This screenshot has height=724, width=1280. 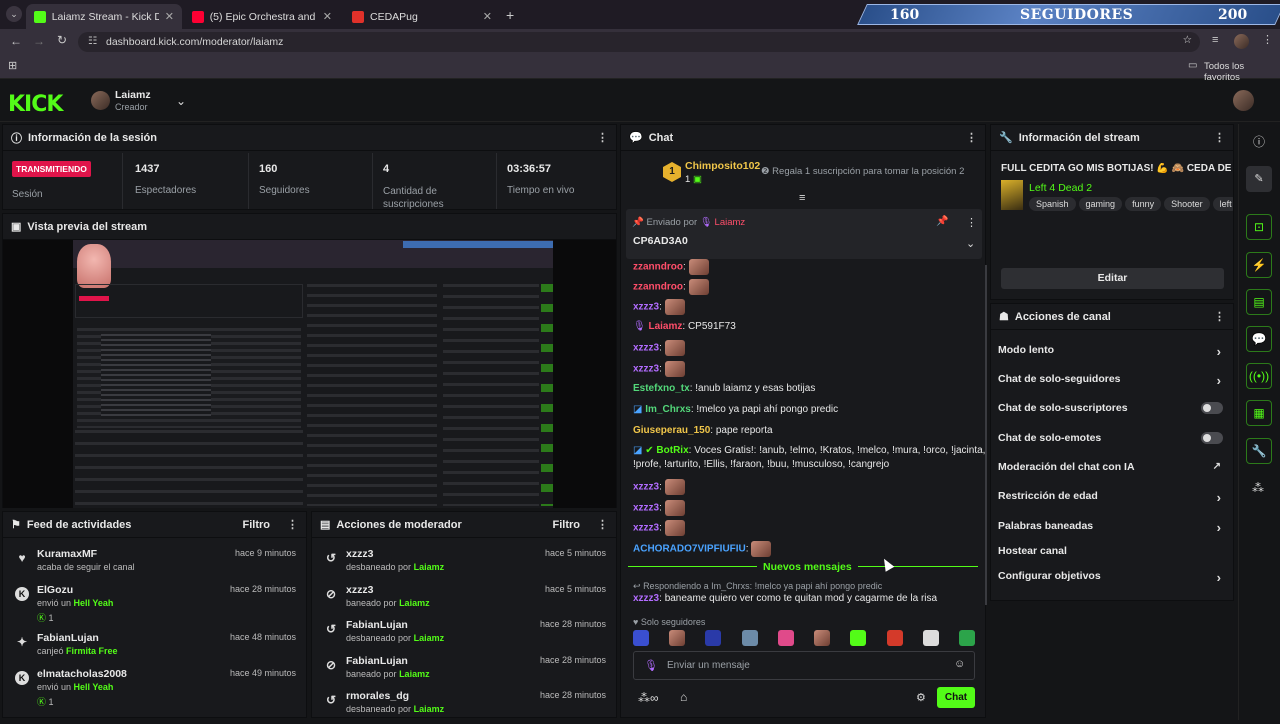 I want to click on unpin-icon: 📌, so click(x=942, y=221).